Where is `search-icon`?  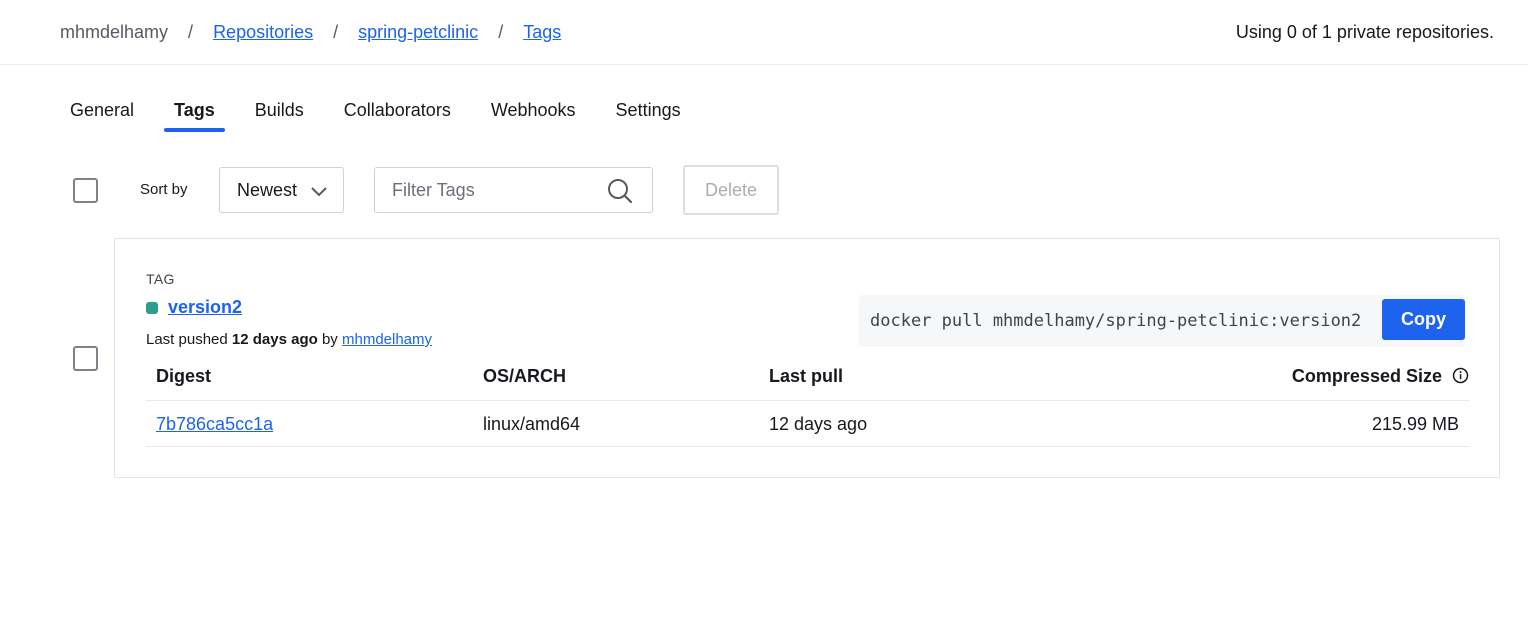 search-icon is located at coordinates (620, 193).